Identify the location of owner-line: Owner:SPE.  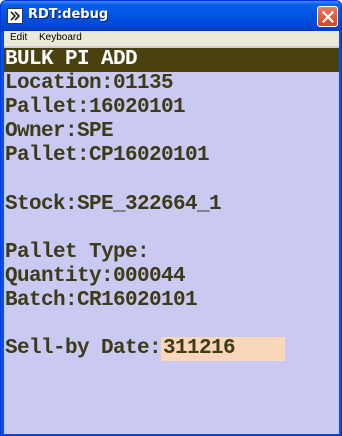
(59, 131).